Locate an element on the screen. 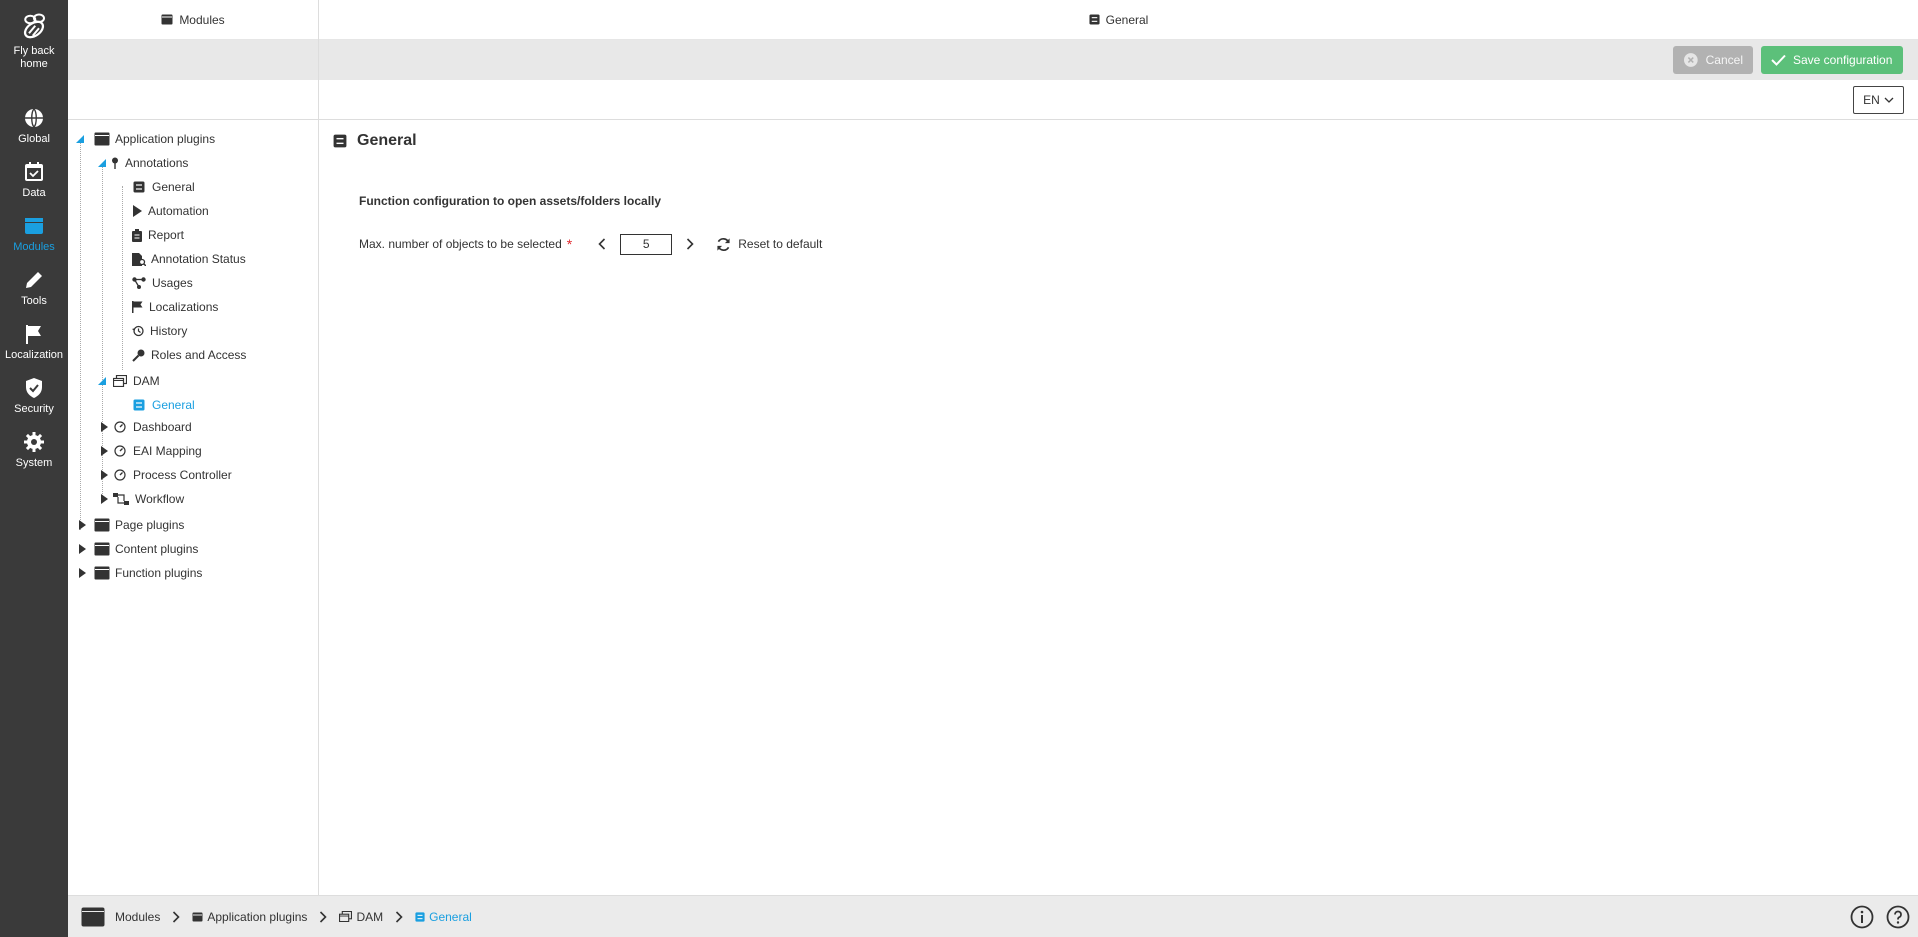  tree-node-history: History is located at coordinates (159, 331).